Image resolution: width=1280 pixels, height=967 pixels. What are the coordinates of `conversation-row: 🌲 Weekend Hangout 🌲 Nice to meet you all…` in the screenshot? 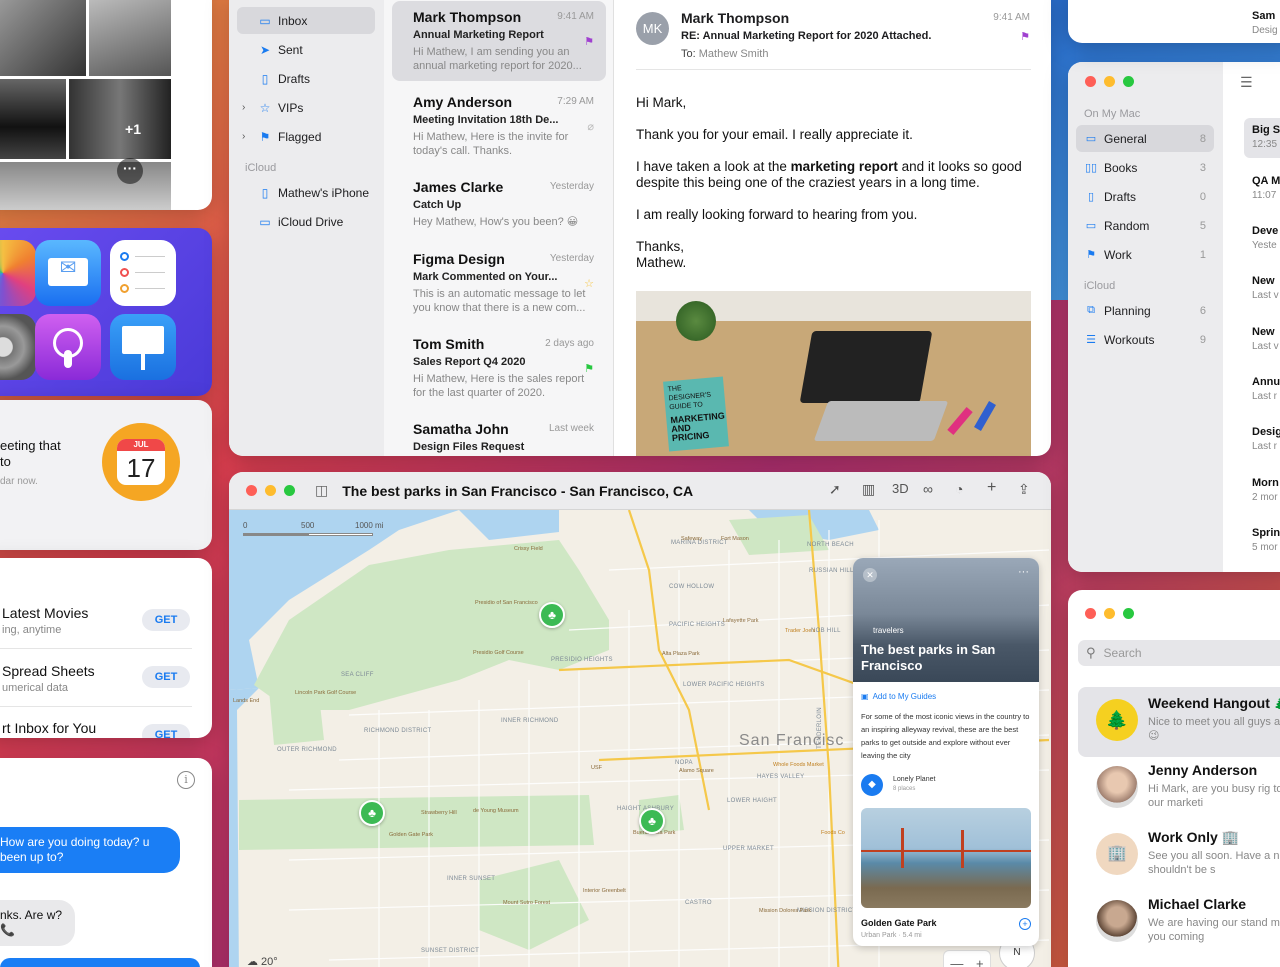 It's located at (1179, 722).